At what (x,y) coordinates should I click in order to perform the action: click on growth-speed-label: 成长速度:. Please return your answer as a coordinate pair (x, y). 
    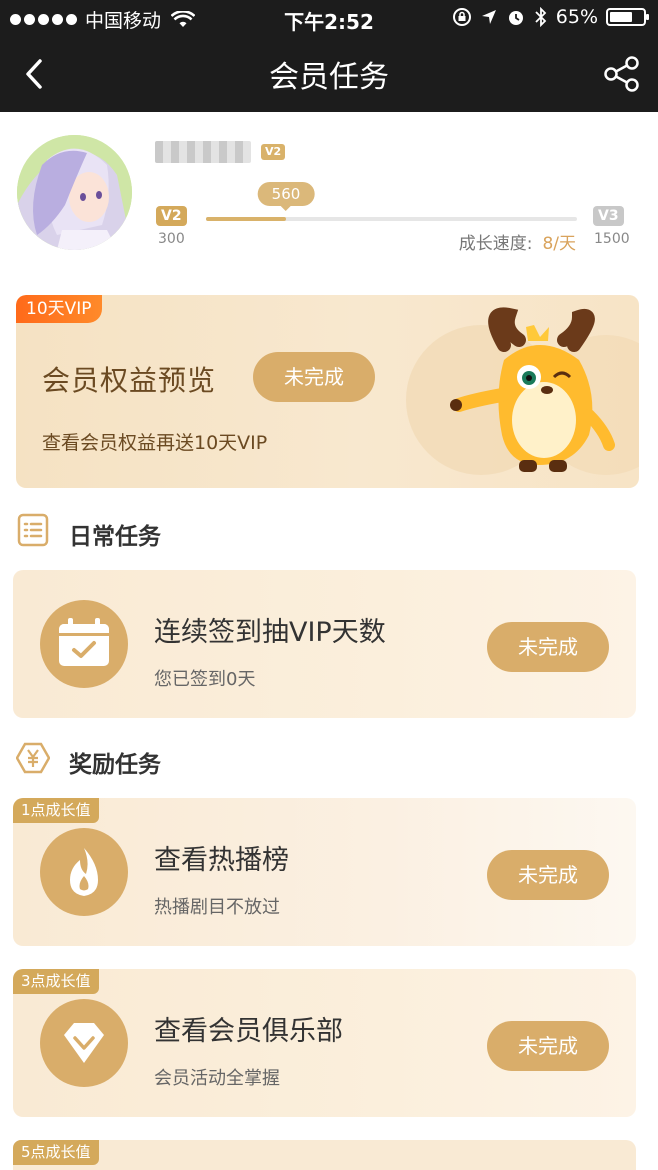
    Looking at the image, I should click on (495, 244).